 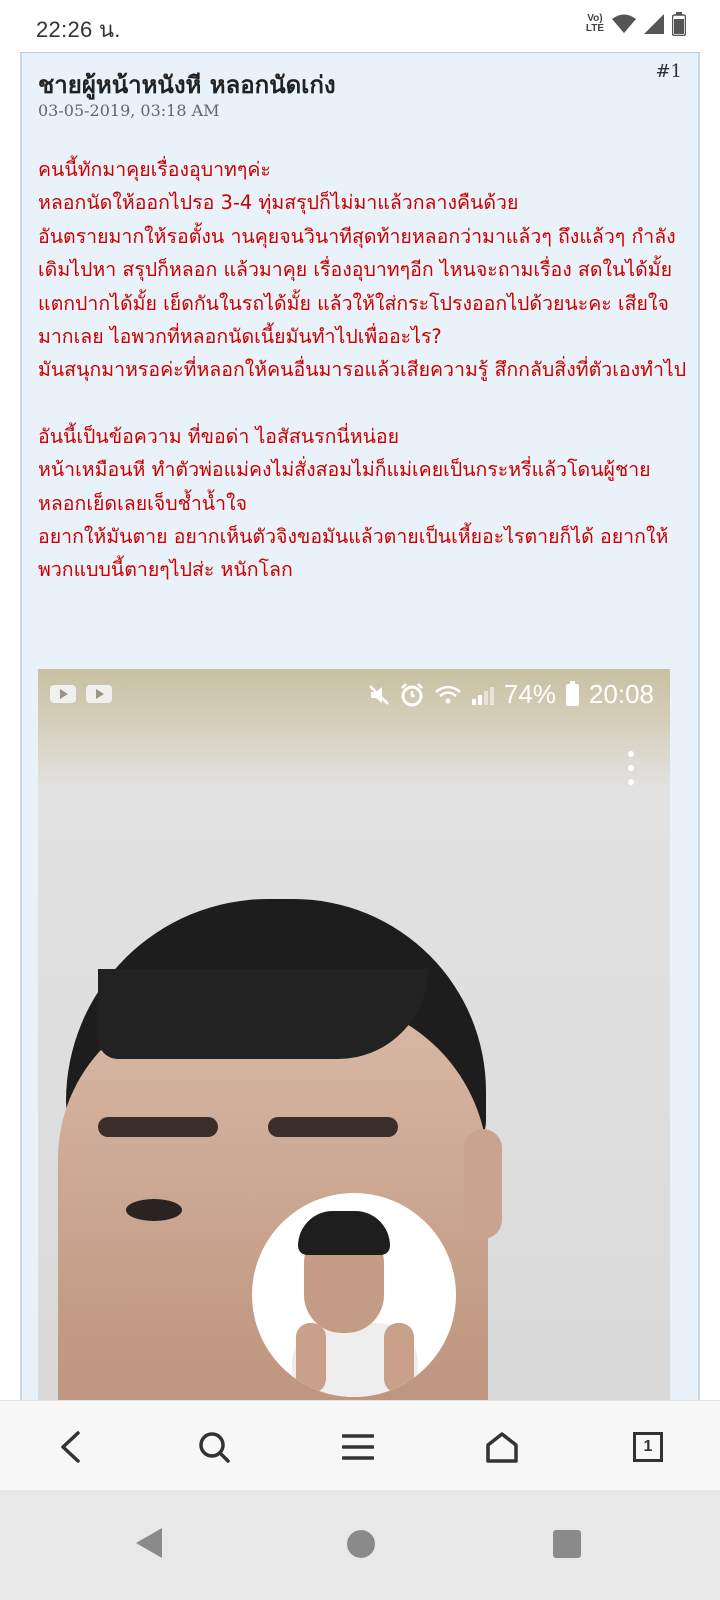 What do you see at coordinates (78, 29) in the screenshot?
I see `status-time: 22:26 น.` at bounding box center [78, 29].